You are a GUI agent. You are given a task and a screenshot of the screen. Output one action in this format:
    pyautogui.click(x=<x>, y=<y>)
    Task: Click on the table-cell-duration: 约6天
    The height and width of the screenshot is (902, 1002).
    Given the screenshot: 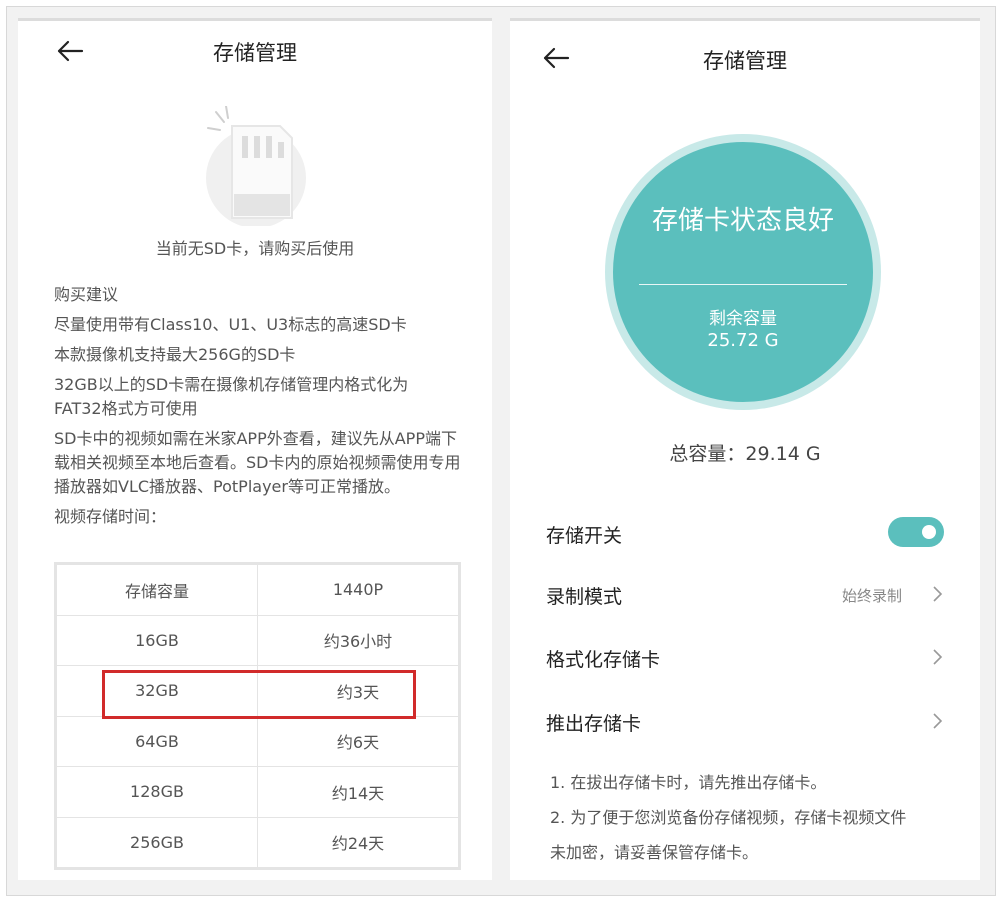 What is the action you would take?
    pyautogui.click(x=358, y=741)
    